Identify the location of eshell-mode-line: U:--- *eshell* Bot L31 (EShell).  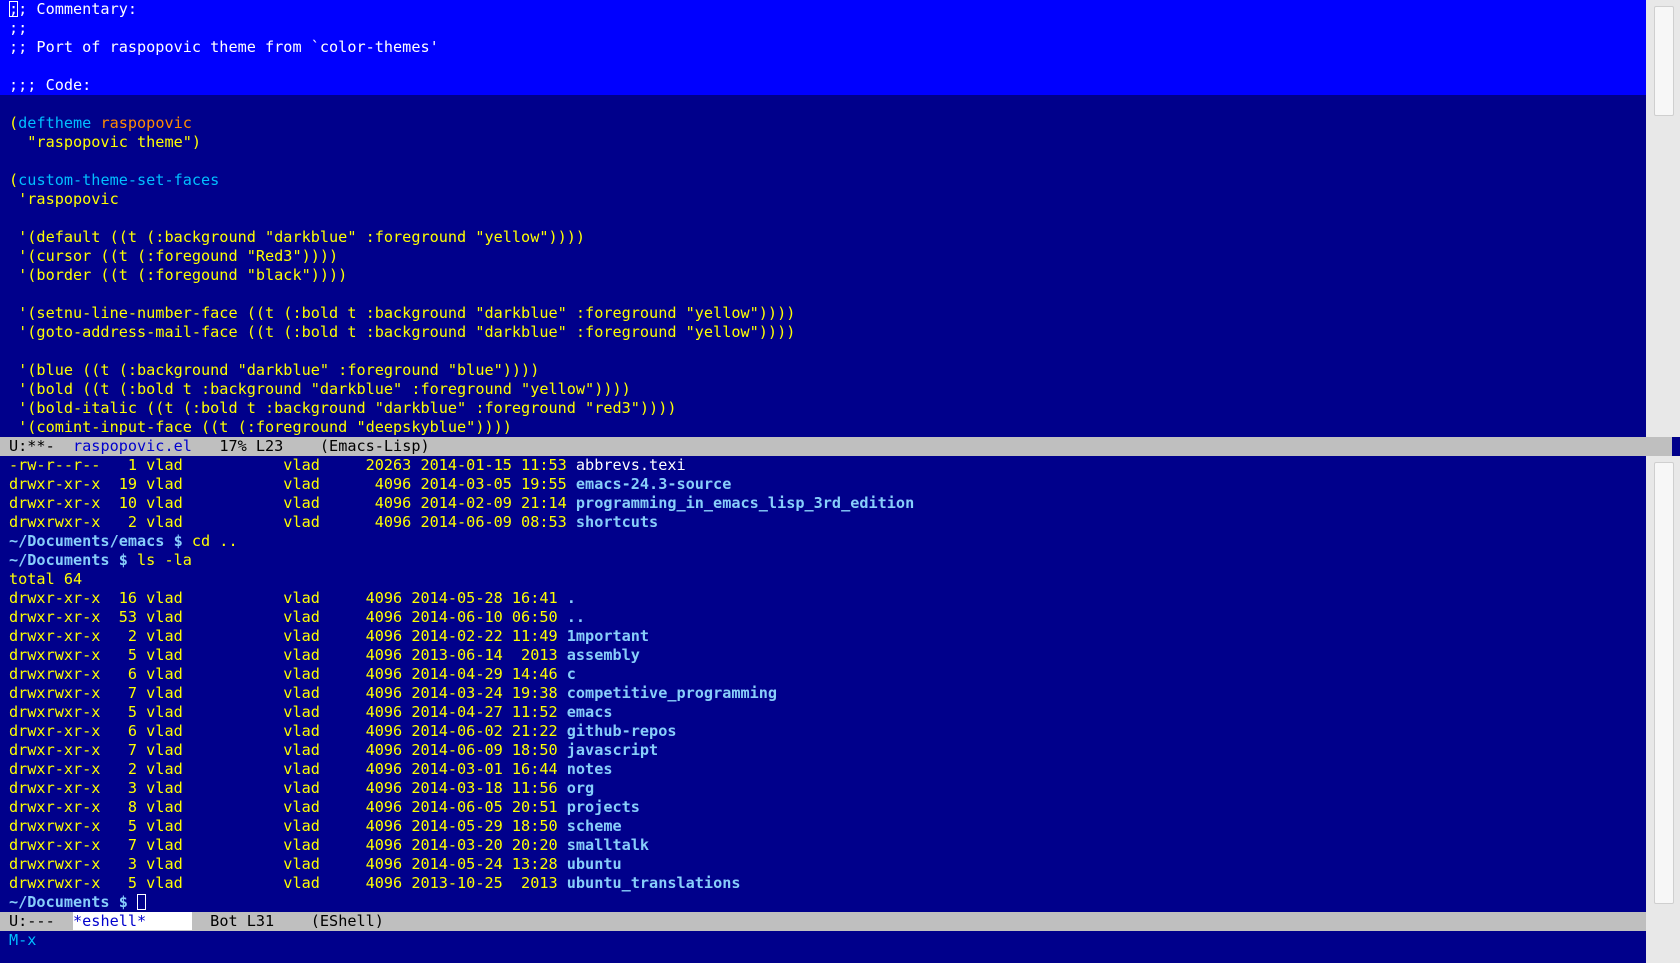
(836, 921).